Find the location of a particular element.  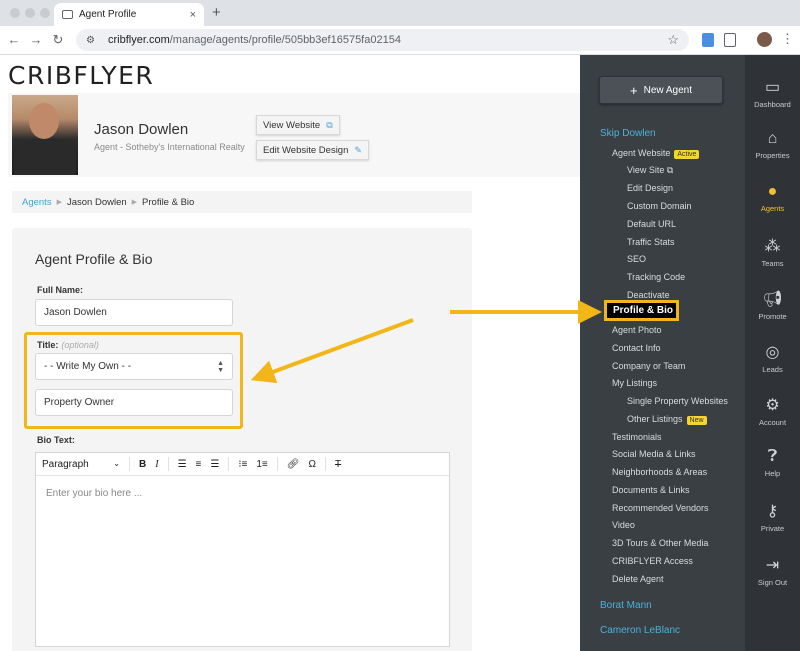

agent-subtitle: Agent - Sotheby's International Realty is located at coordinates (169, 147).